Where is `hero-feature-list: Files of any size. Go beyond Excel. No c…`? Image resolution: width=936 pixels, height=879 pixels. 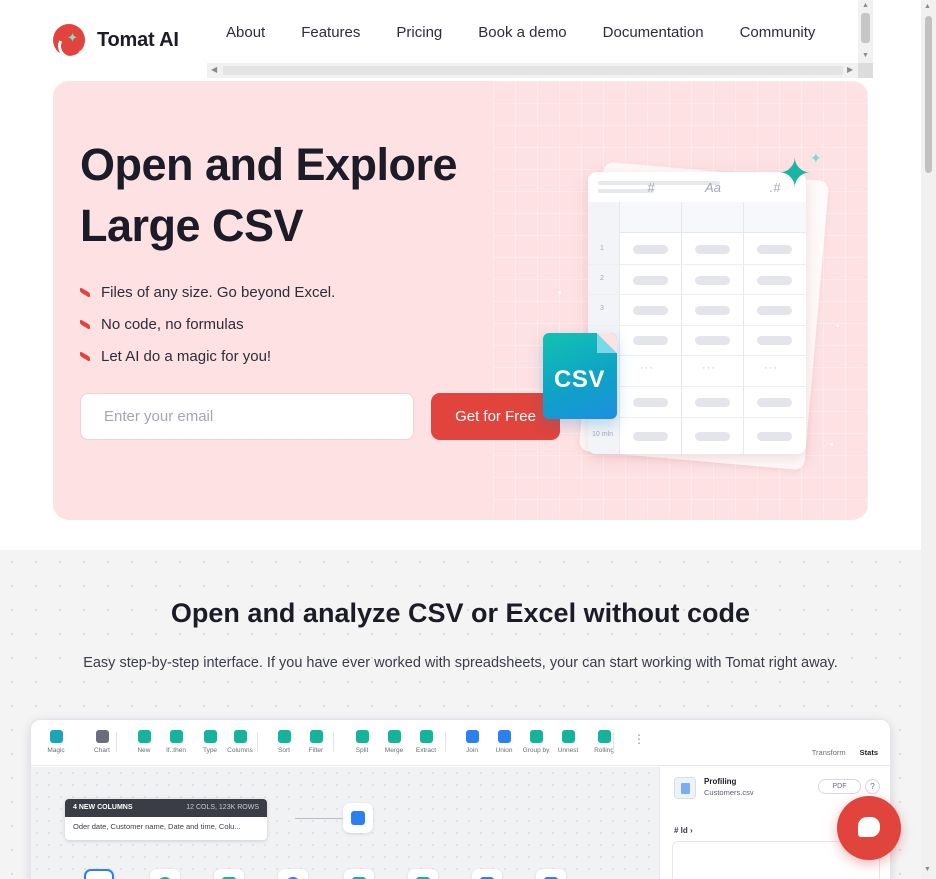
hero-feature-list: Files of any size. Go beyond Excel. No c… is located at coordinates (207, 324).